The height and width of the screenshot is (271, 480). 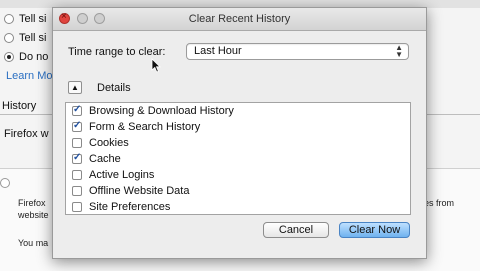 I want to click on list-item: Active Logins, so click(x=238, y=175).